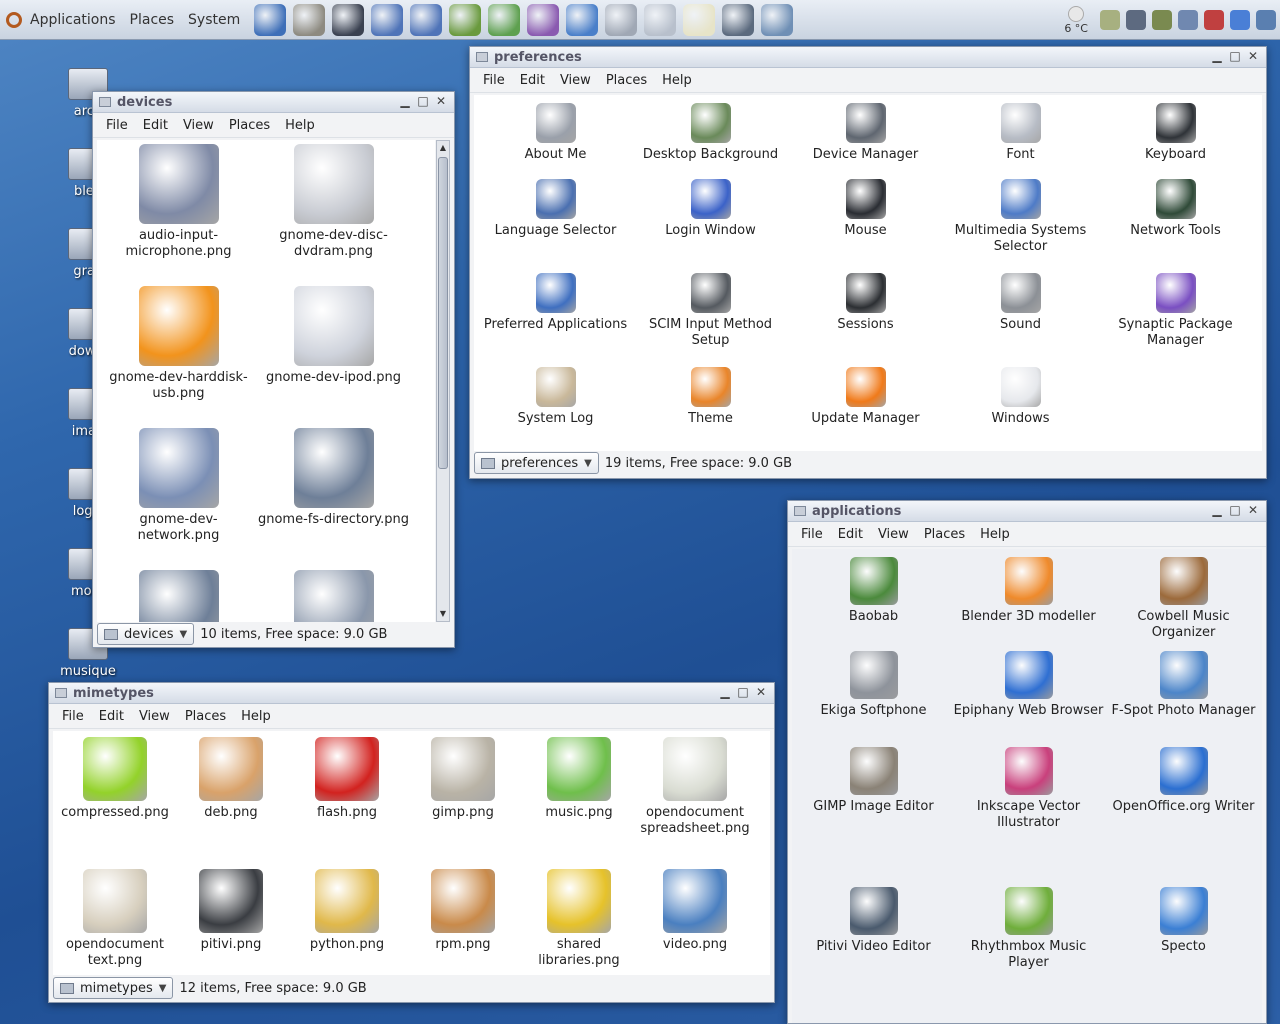 The width and height of the screenshot is (1280, 1024). I want to click on file-item: Epiphany Web Browser, so click(1028, 685).